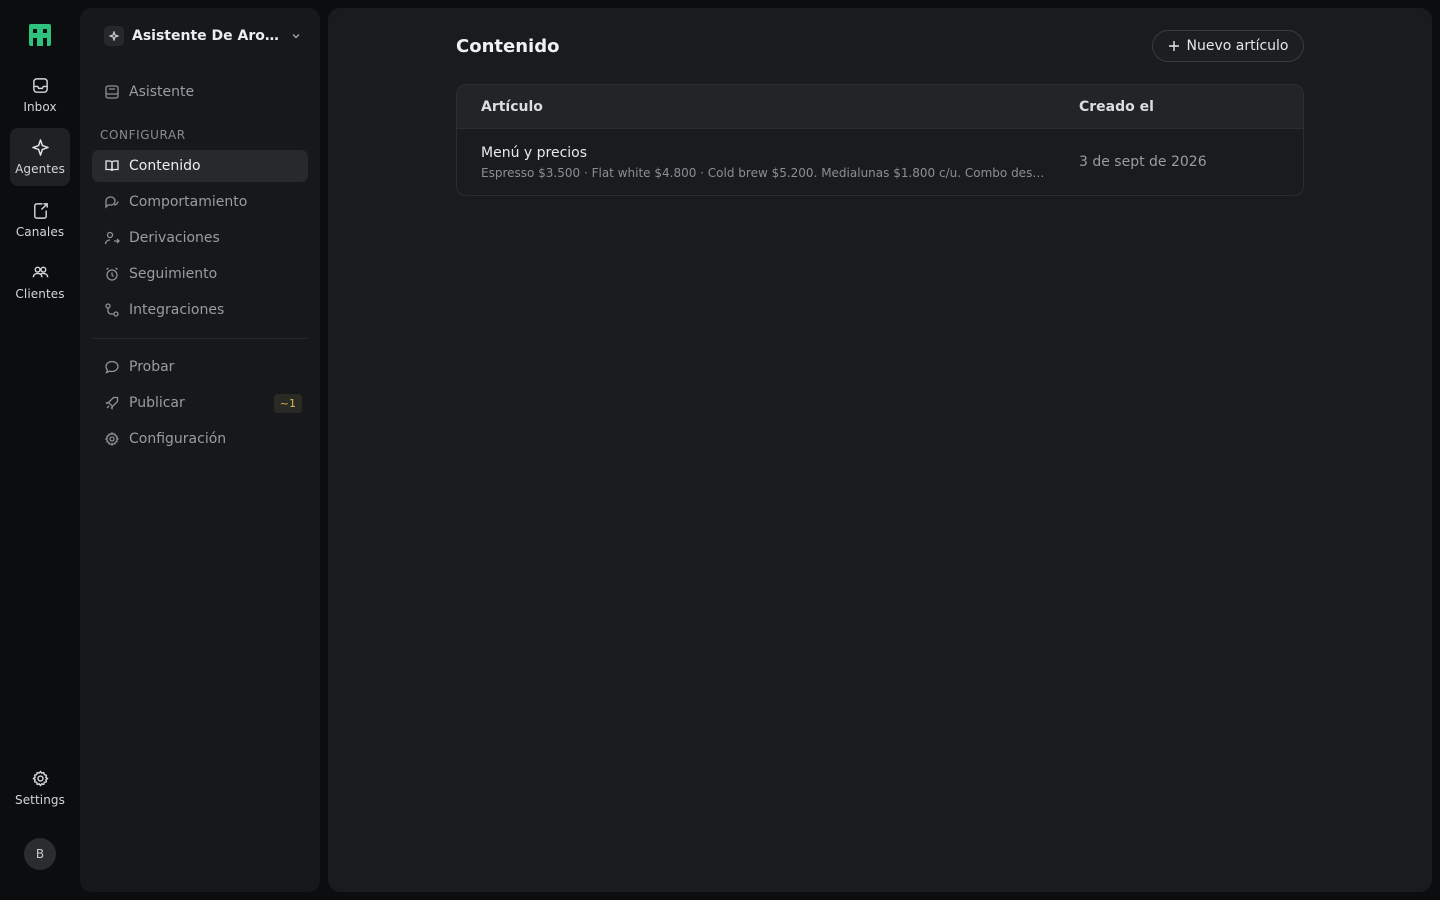  I want to click on alarm-clock-icon, so click(112, 274).